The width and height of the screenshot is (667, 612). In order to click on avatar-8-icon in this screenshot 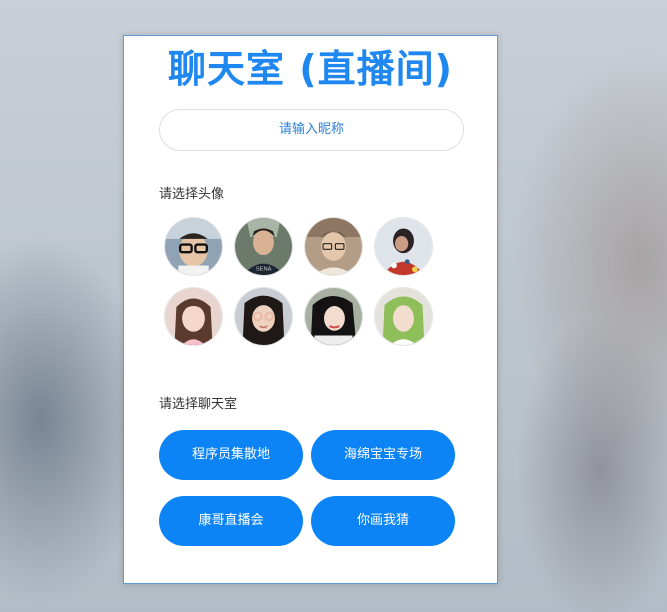, I will do `click(403, 316)`.